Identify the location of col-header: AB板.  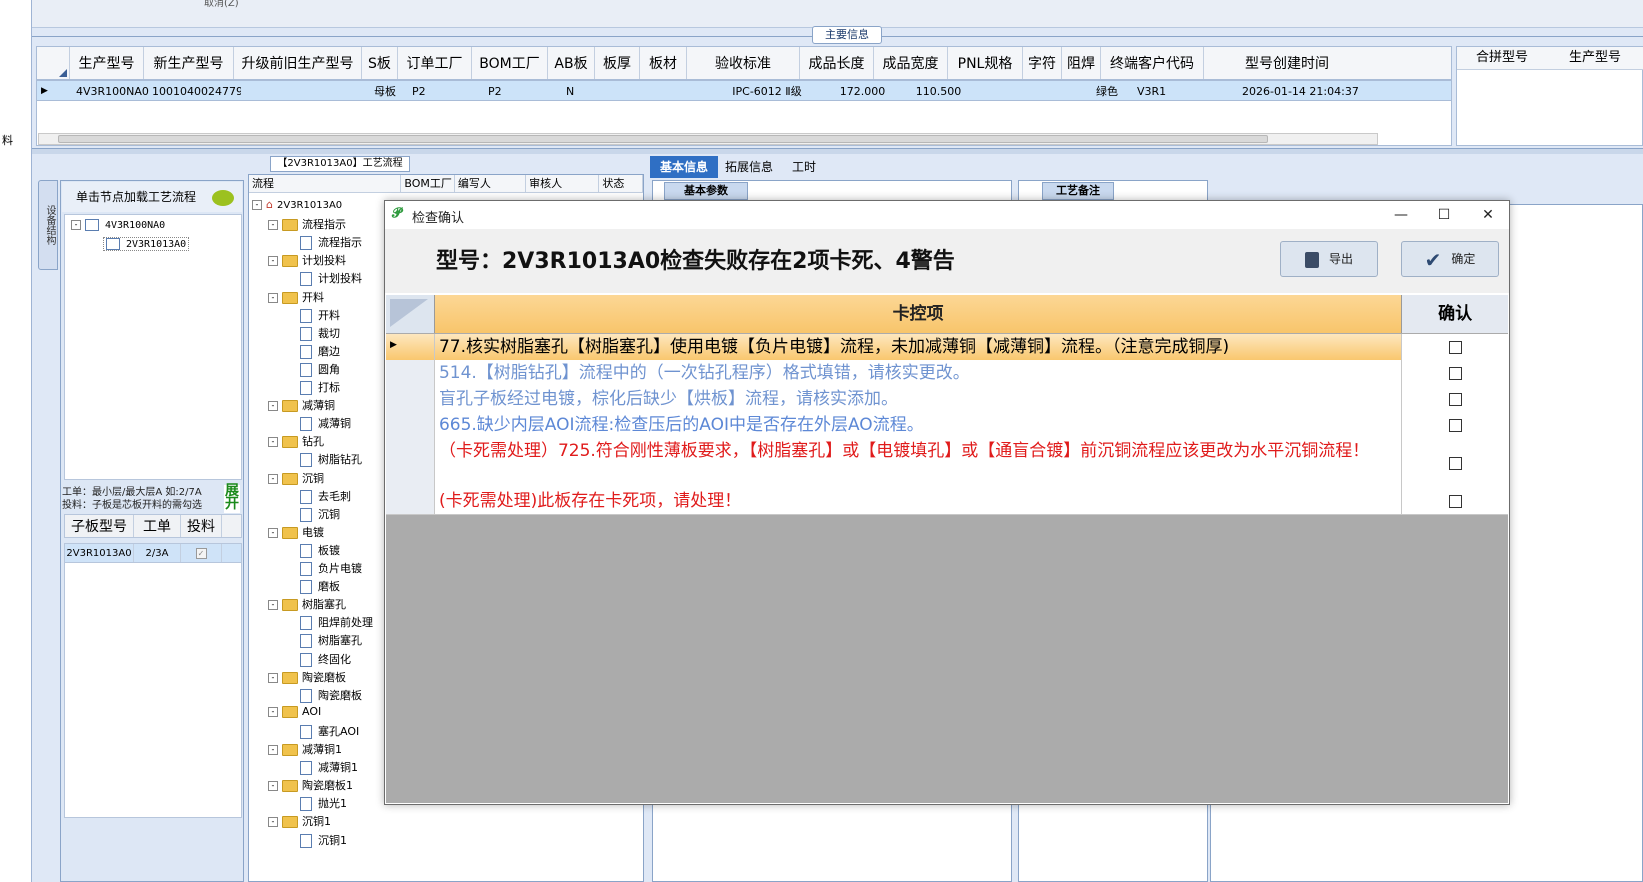
(571, 63).